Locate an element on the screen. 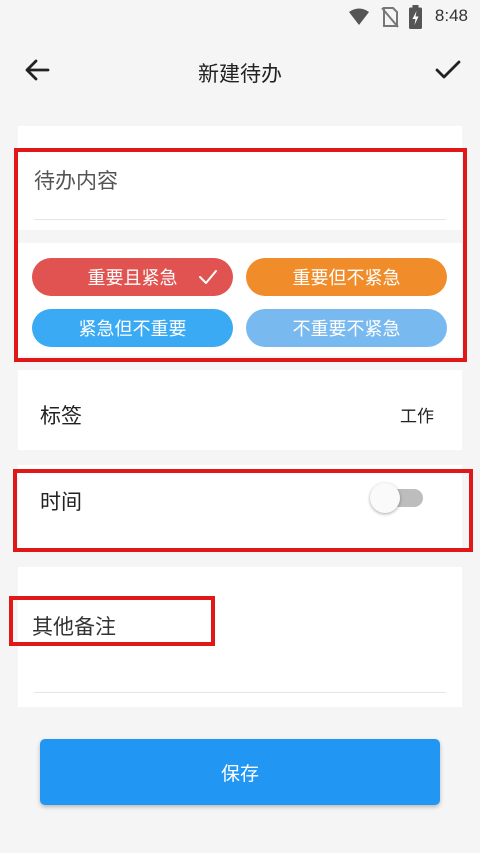 This screenshot has height=853, width=480. confirm-check-icon is located at coordinates (448, 70).